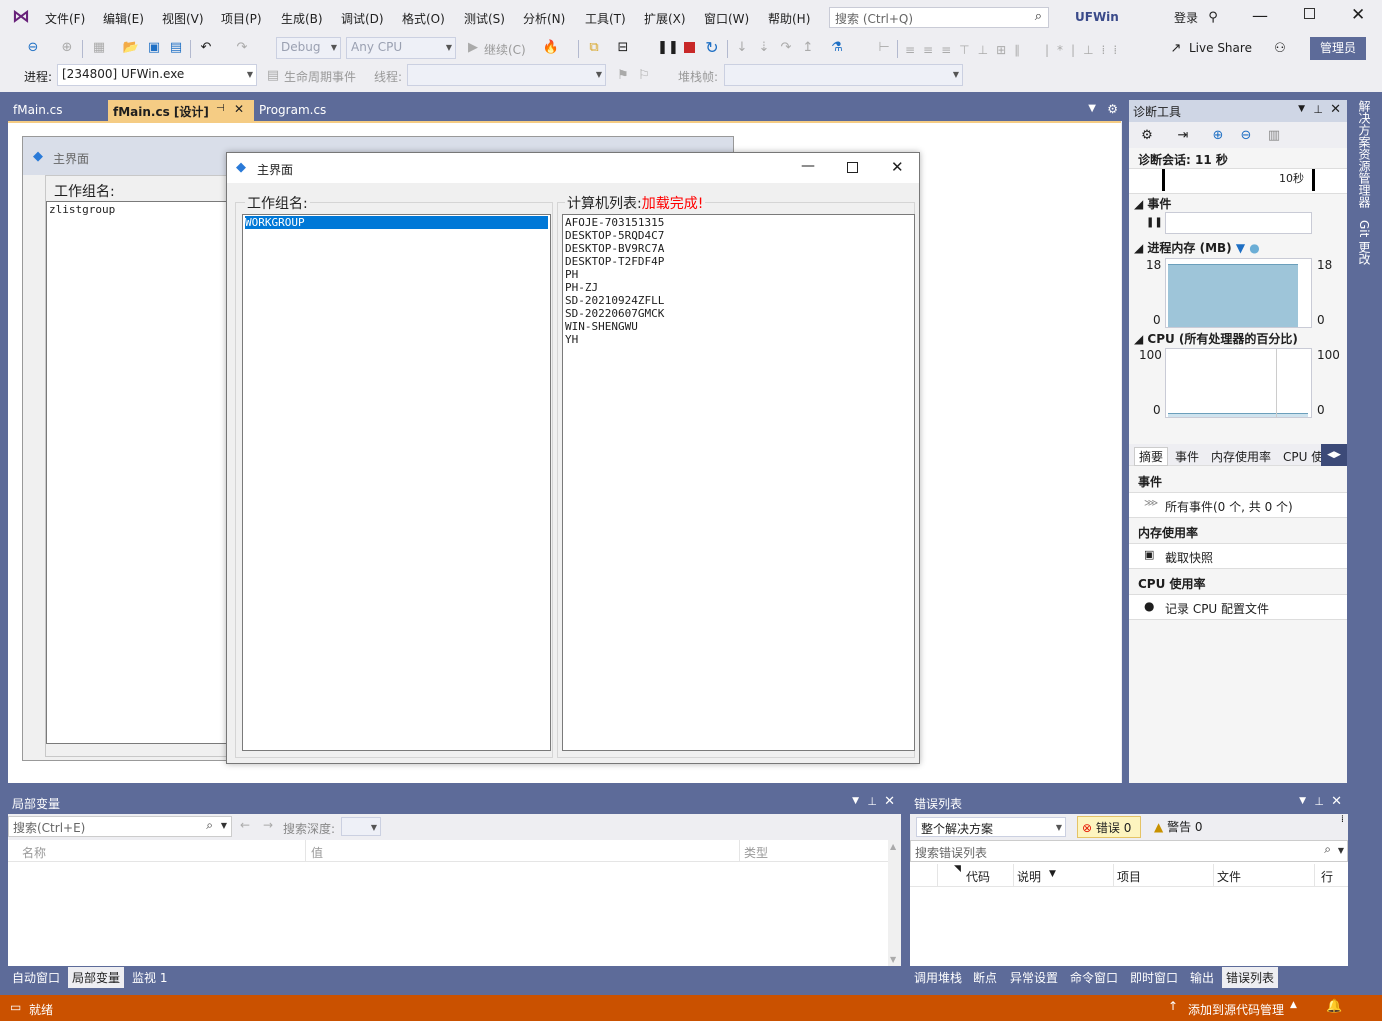  What do you see at coordinates (594, 47) in the screenshot?
I see `browser-link-icon: ⧉` at bounding box center [594, 47].